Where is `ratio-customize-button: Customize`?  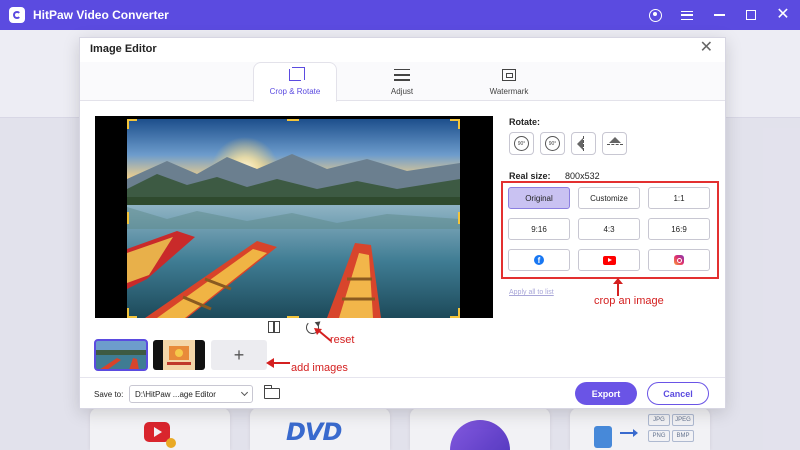
ratio-customize-button: Customize is located at coordinates (609, 198).